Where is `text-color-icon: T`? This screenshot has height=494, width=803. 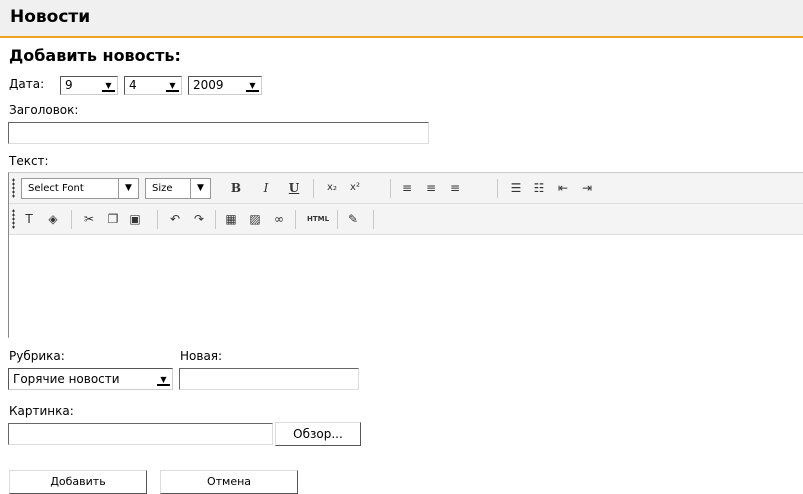 text-color-icon: T is located at coordinates (29, 219).